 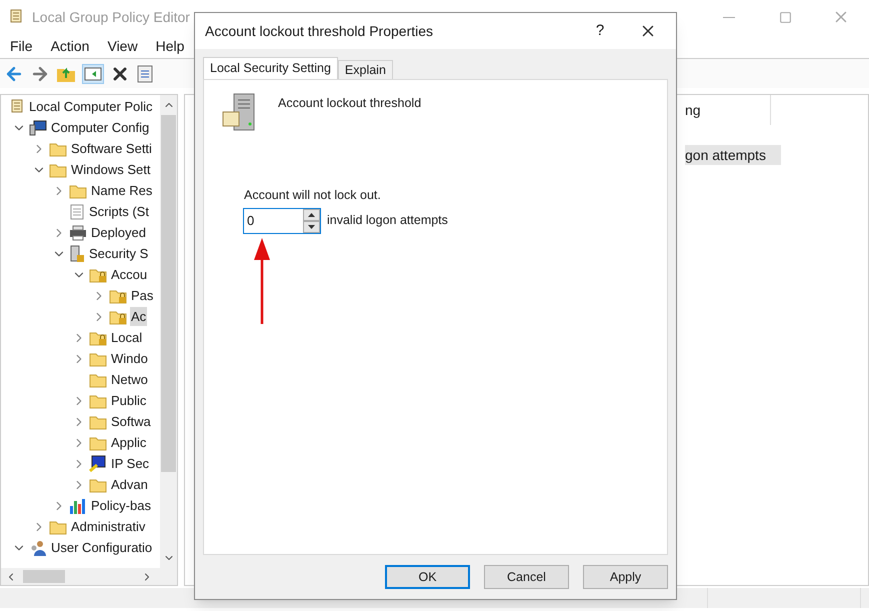 I want to click on tree-item: Accou, so click(x=129, y=274).